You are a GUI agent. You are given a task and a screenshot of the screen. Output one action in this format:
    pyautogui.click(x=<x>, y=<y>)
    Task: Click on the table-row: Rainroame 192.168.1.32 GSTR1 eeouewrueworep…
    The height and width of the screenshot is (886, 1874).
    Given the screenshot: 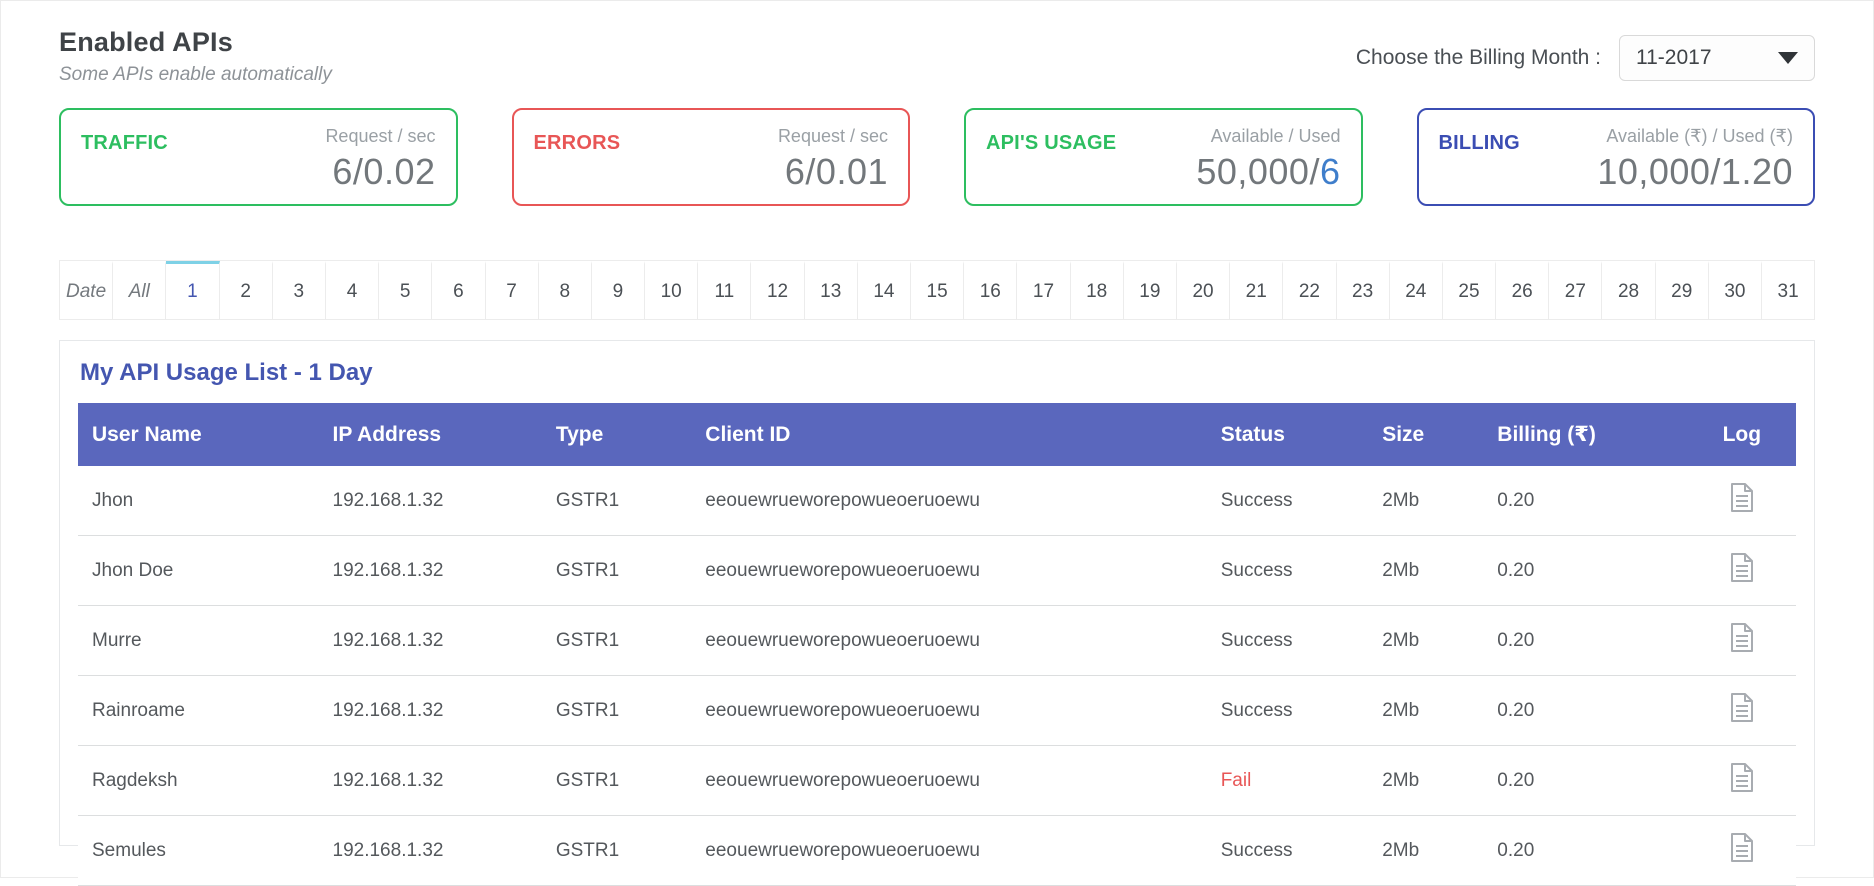 What is the action you would take?
    pyautogui.click(x=937, y=710)
    